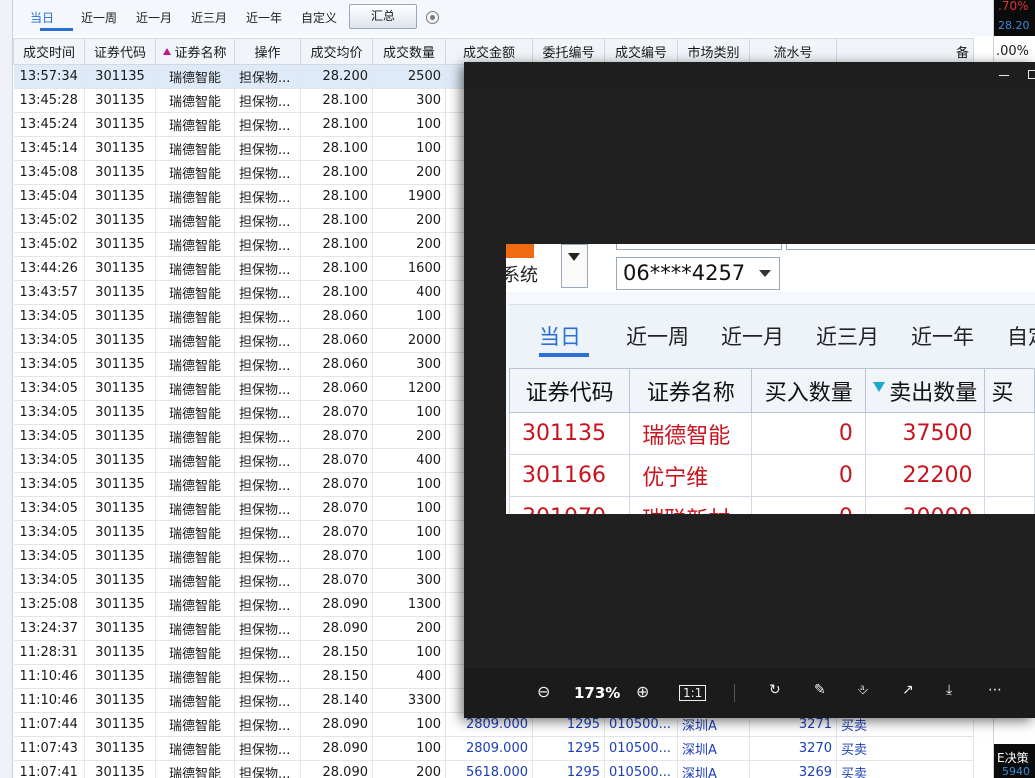 This screenshot has height=778, width=1035. Describe the element at coordinates (925, 390) in the screenshot. I see `zoomed-col-sell-qty: 卖出数量` at that location.